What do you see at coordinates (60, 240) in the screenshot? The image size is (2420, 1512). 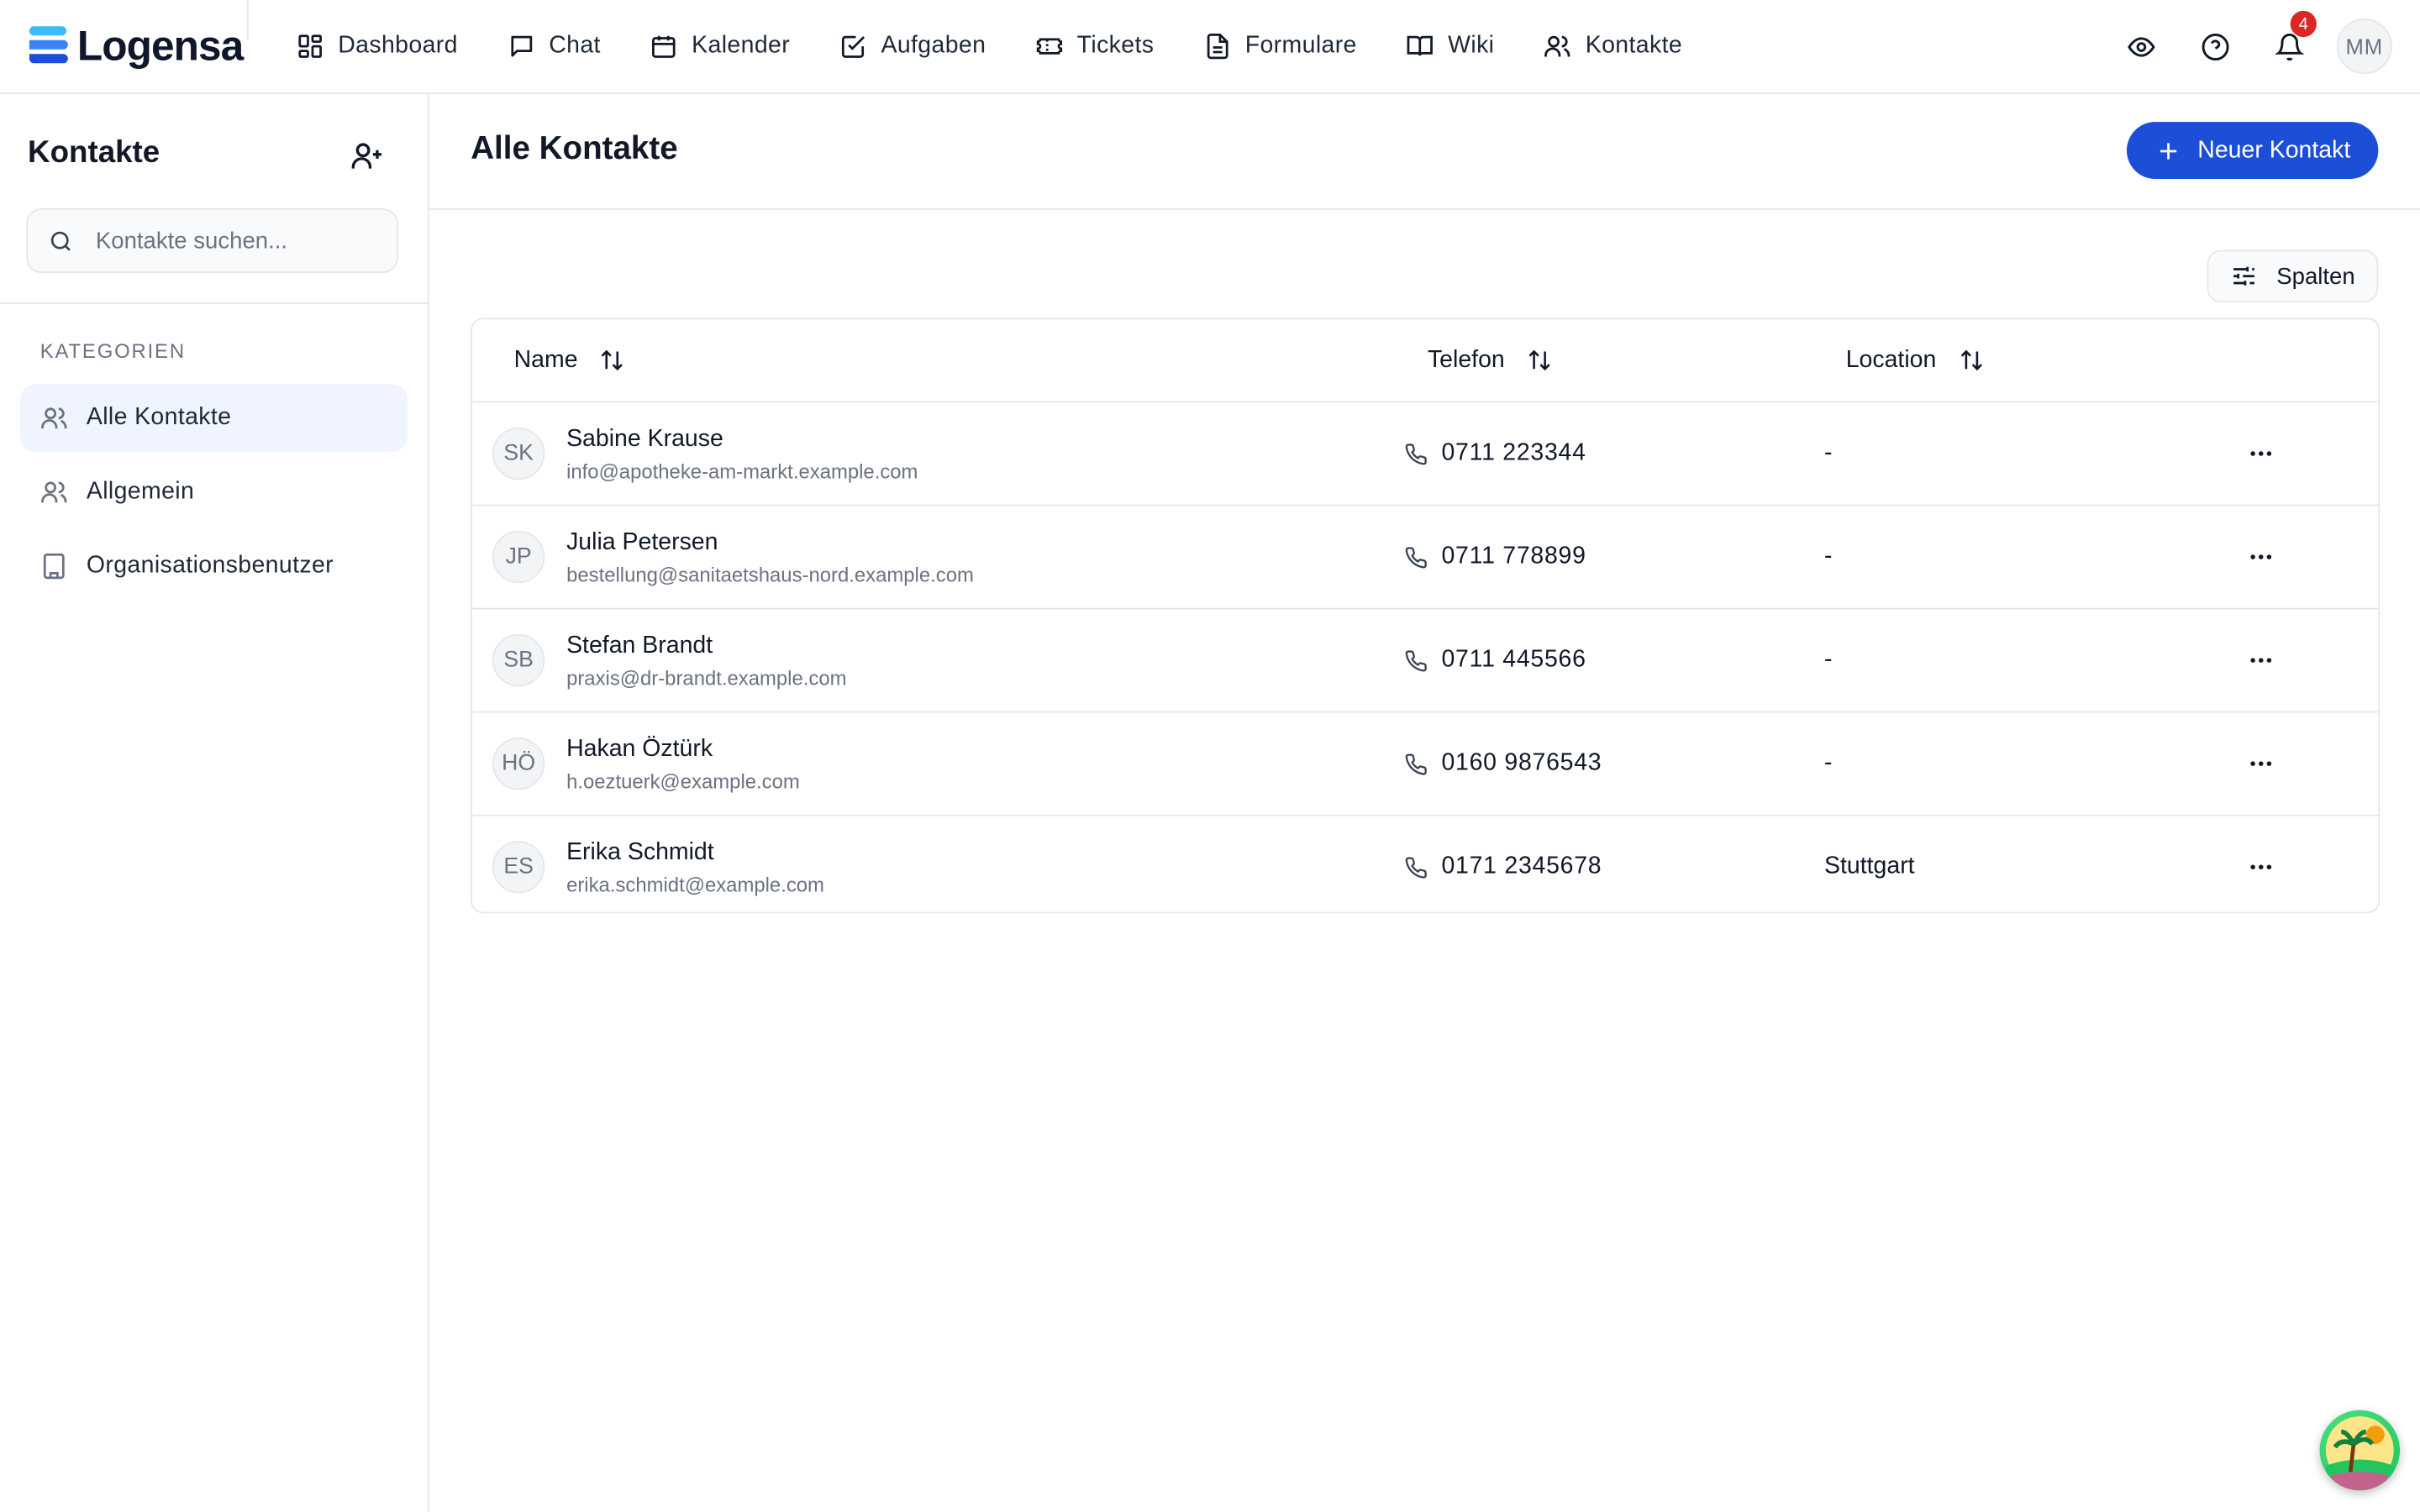 I see `search-icon` at bounding box center [60, 240].